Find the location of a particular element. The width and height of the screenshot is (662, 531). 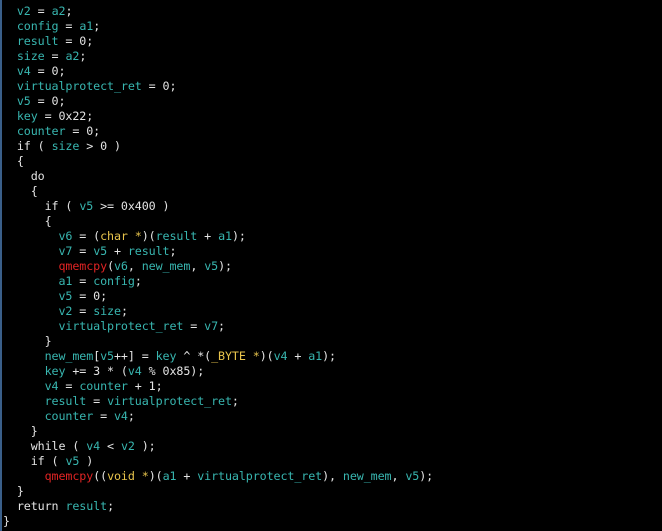

code-text: ); is located at coordinates (329, 356).